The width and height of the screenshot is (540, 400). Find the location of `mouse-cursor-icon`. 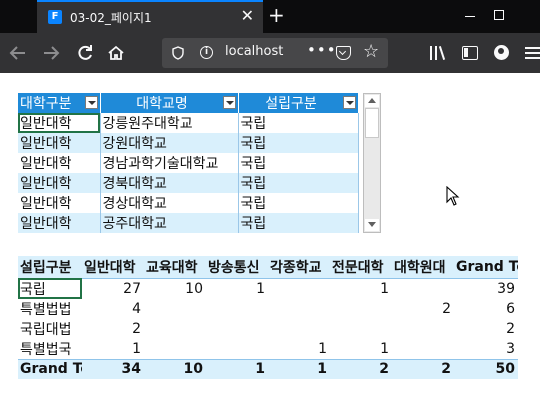

mouse-cursor-icon is located at coordinates (453, 196).